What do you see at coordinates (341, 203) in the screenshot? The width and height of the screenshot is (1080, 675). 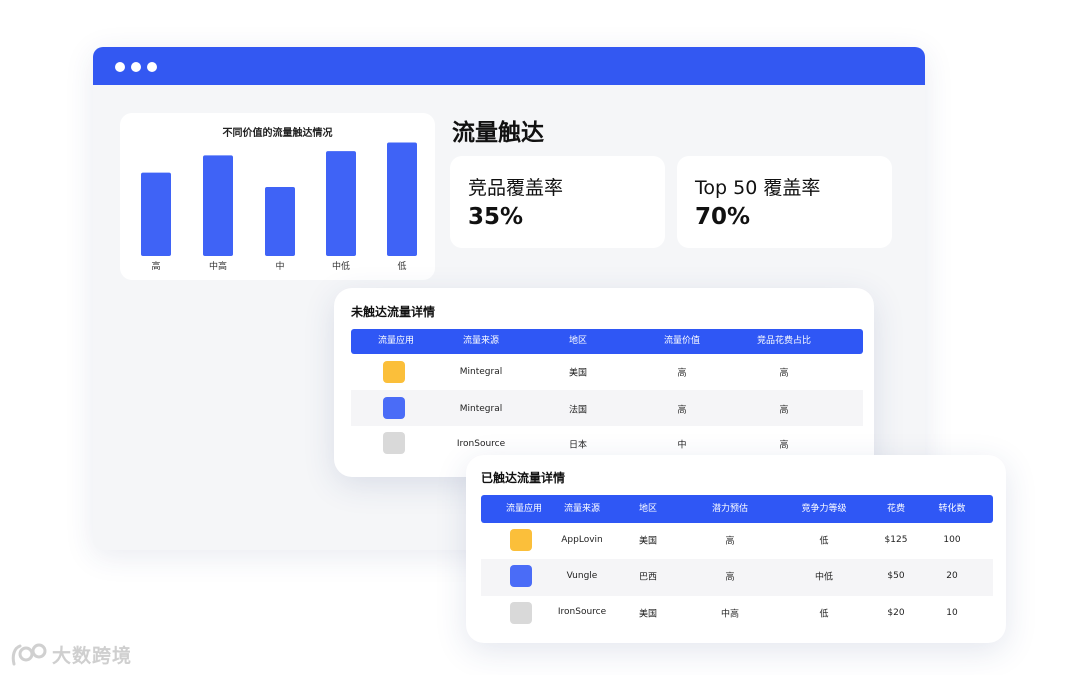 I see `bar-中低` at bounding box center [341, 203].